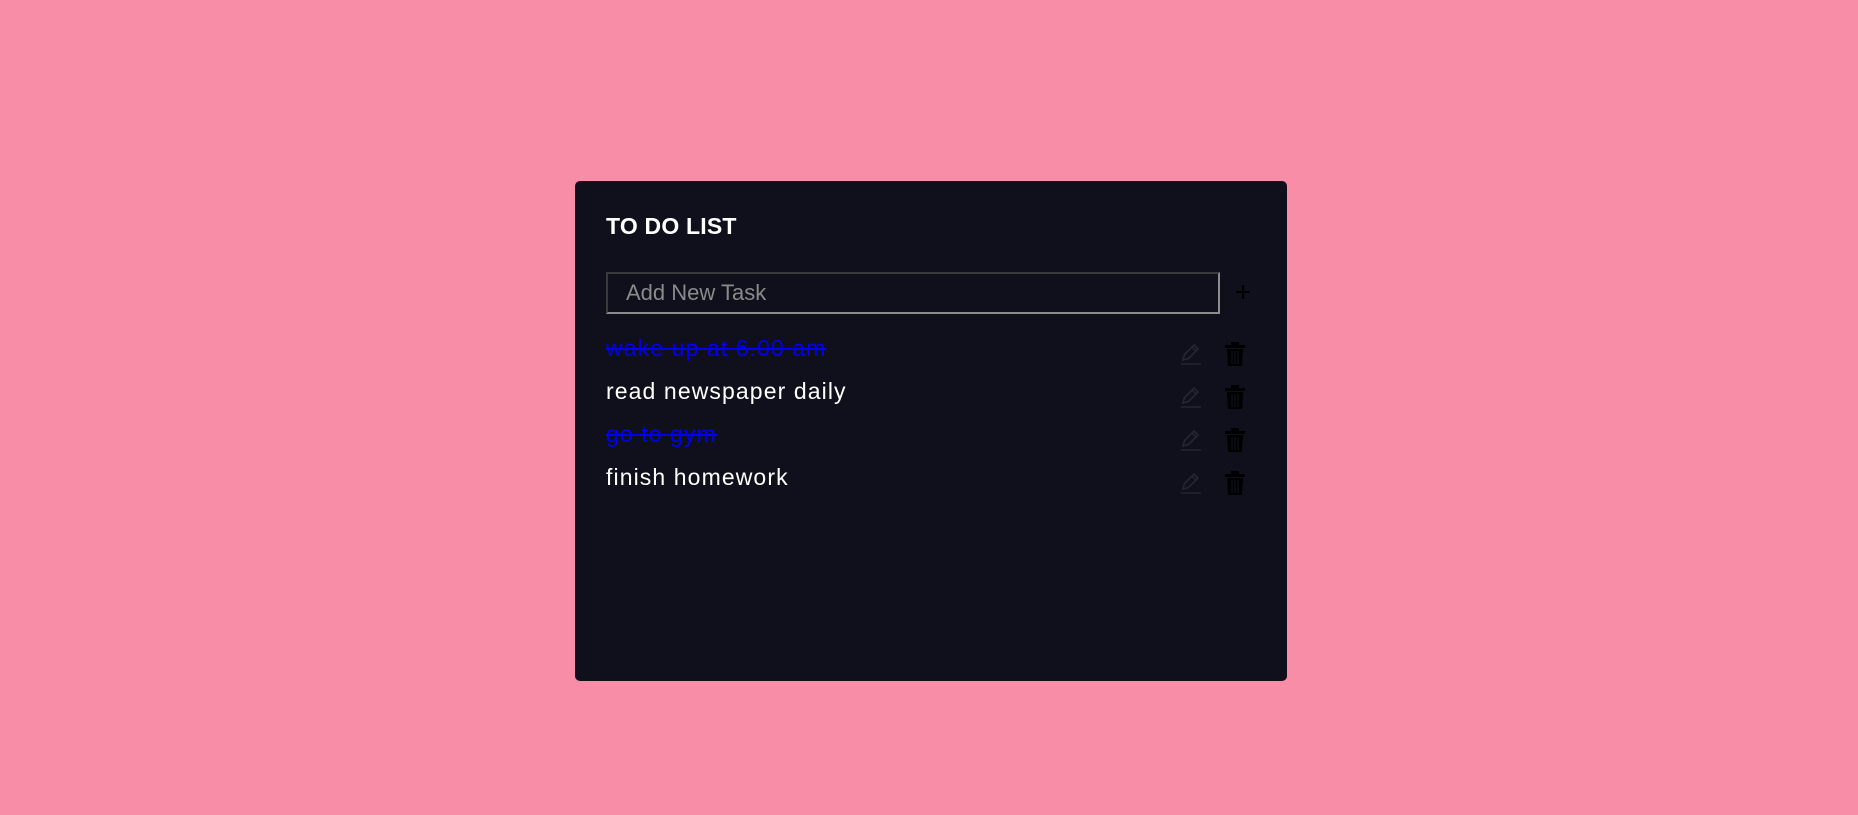 The width and height of the screenshot is (1858, 815). Describe the element at coordinates (716, 348) in the screenshot. I see `task-label: wake up at 6.00 am` at that location.